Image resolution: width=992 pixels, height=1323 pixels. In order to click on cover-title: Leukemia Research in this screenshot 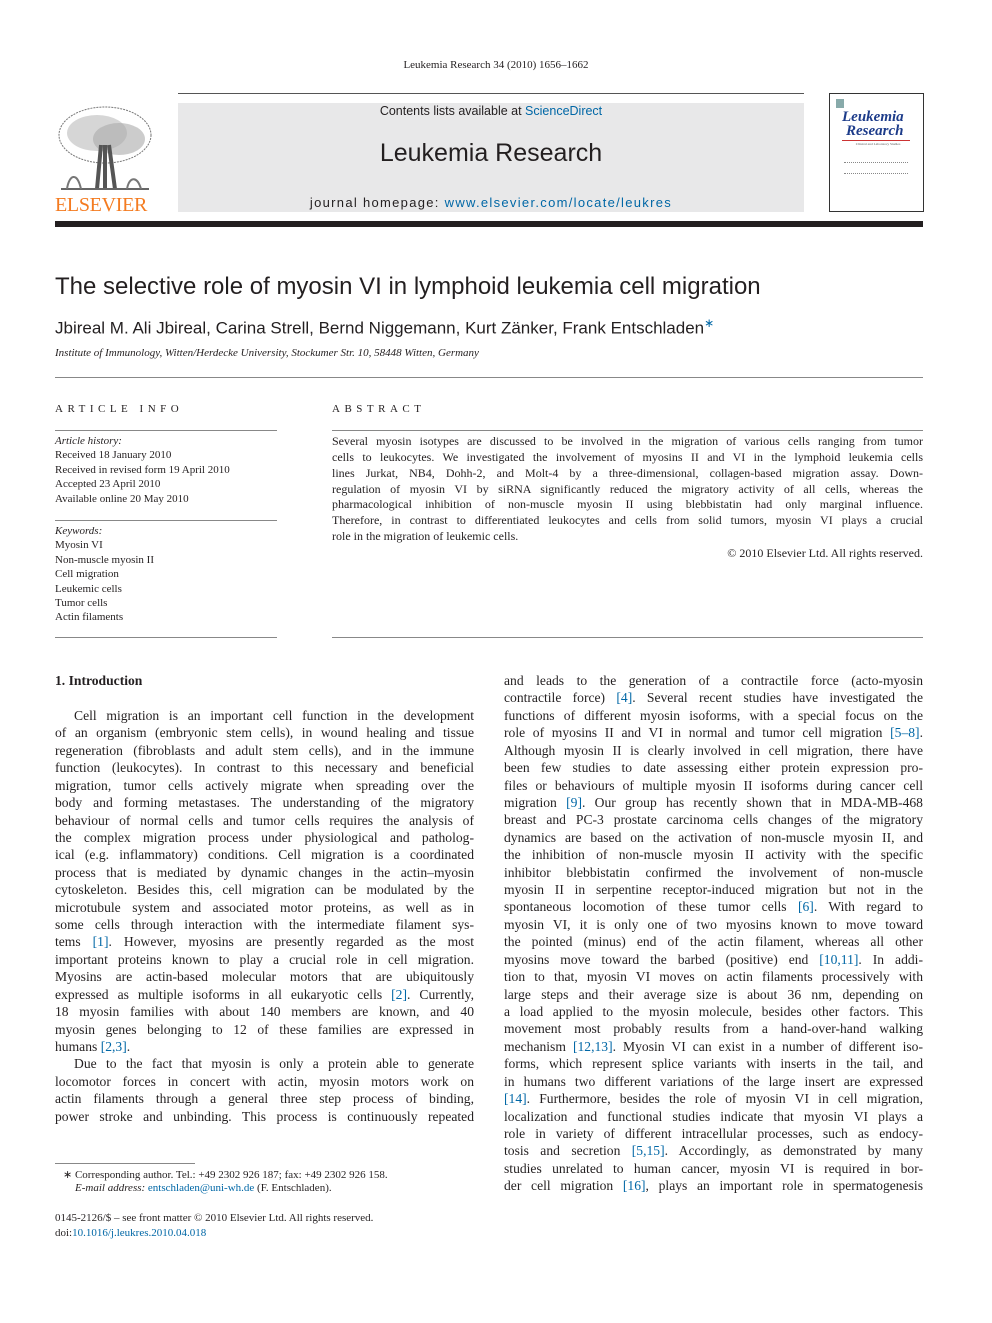, I will do `click(873, 124)`.